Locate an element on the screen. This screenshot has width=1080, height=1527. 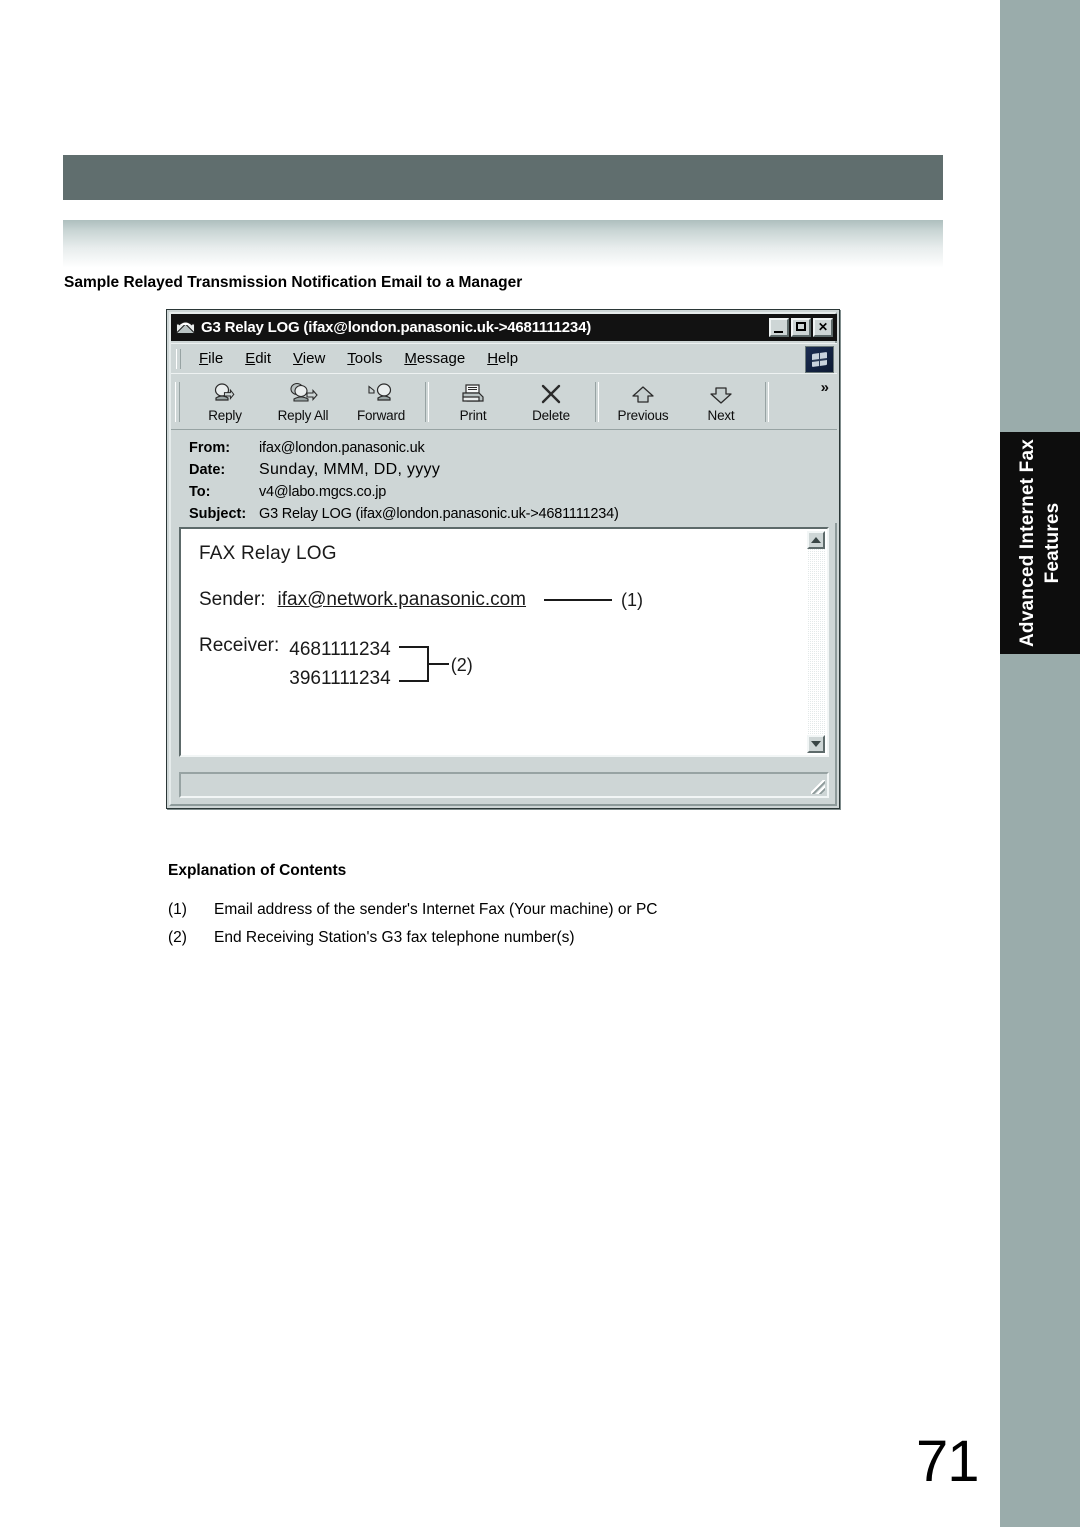
header-key-from: From: is located at coordinates (210, 448).